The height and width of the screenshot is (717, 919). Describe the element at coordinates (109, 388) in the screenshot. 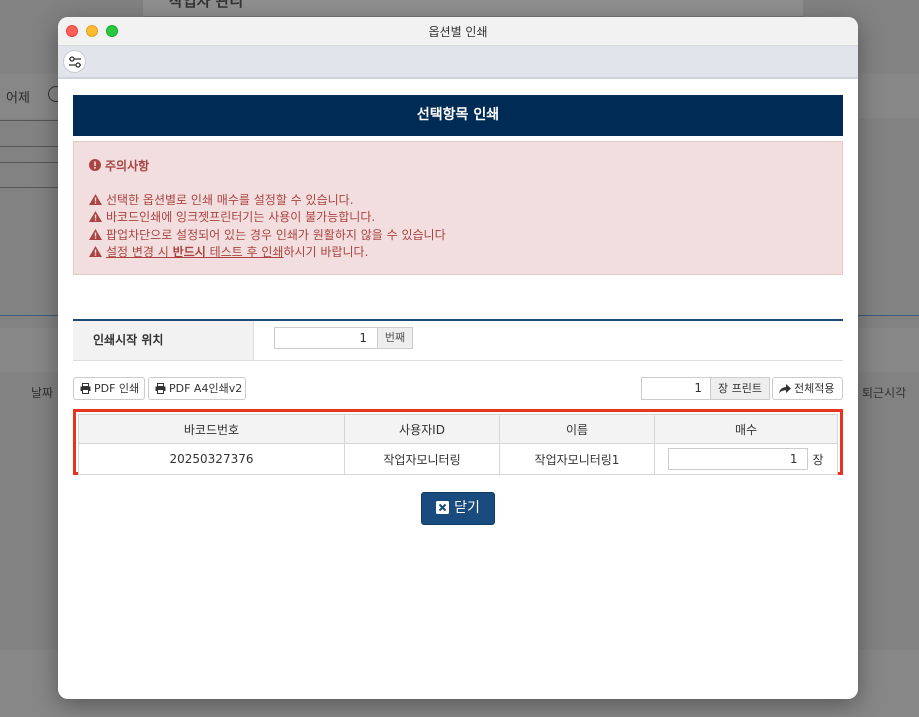

I see `pdf-print-button: PDF 인쇄` at that location.